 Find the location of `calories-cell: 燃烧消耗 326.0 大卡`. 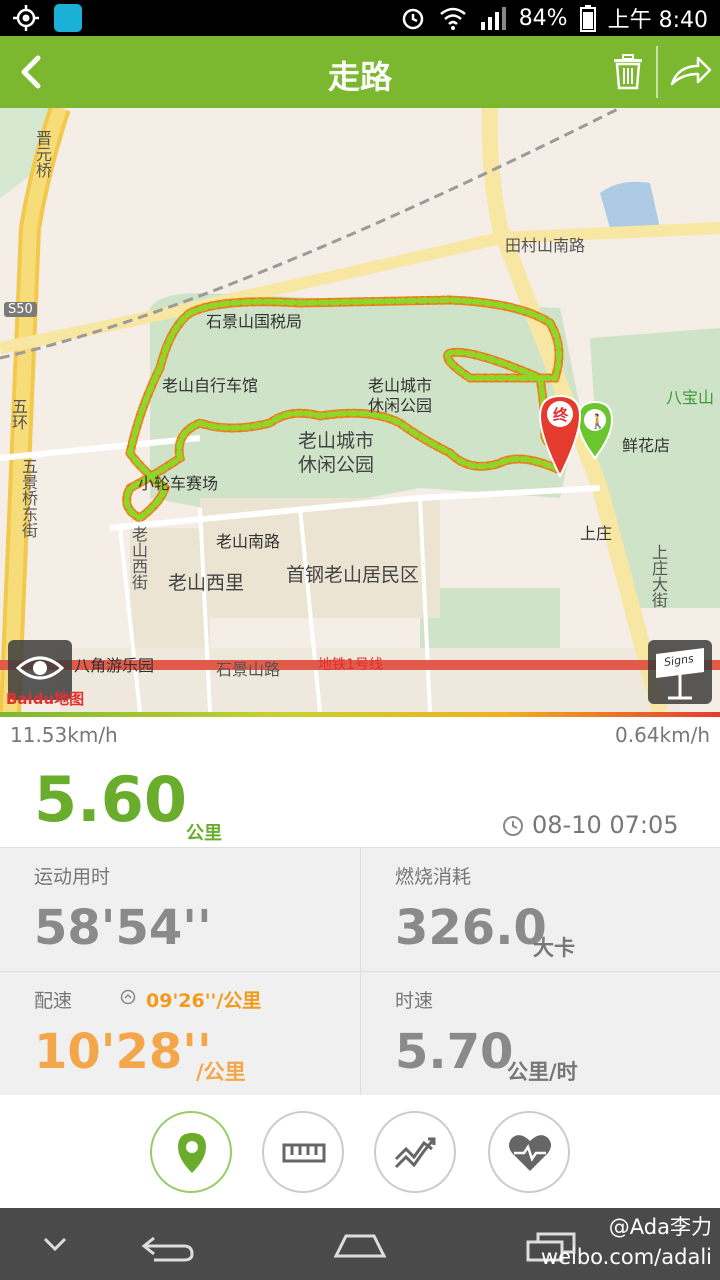

calories-cell: 燃烧消耗 326.0 大卡 is located at coordinates (540, 910).